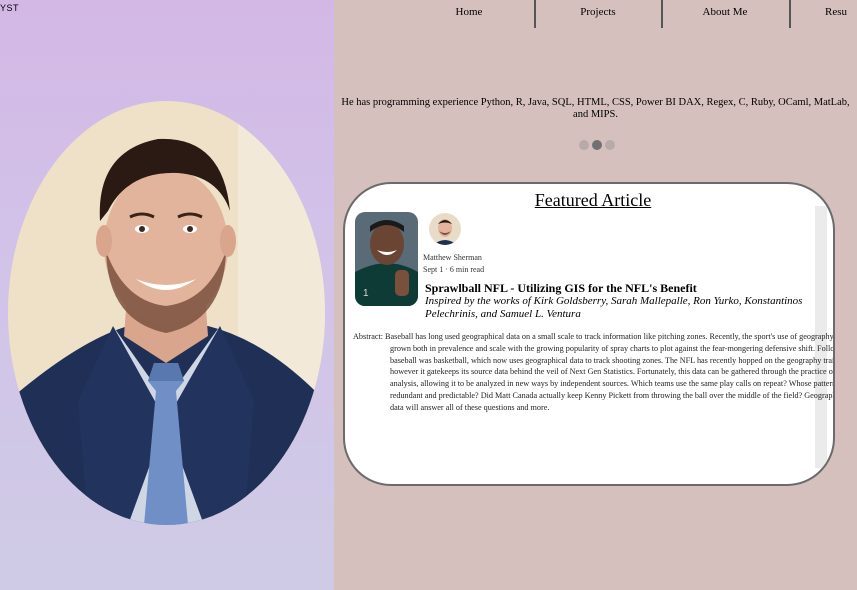  Describe the element at coordinates (725, 14) in the screenshot. I see `nav-about-me: About Me` at that location.